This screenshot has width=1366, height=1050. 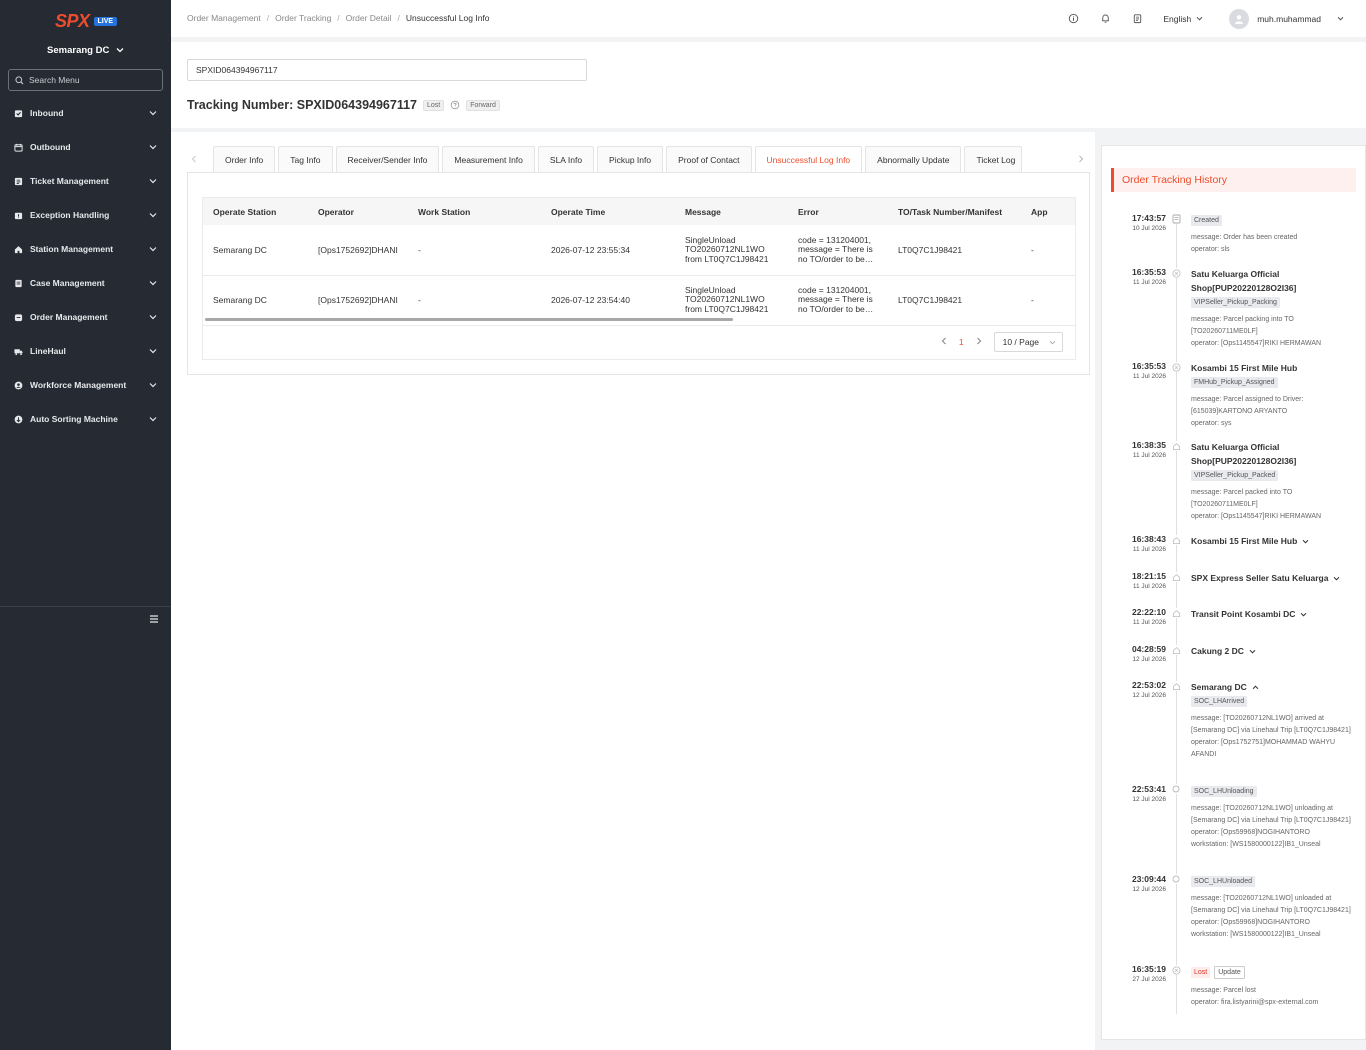 I want to click on event-location-toggle: Cakung 2 DC, so click(x=1275, y=651).